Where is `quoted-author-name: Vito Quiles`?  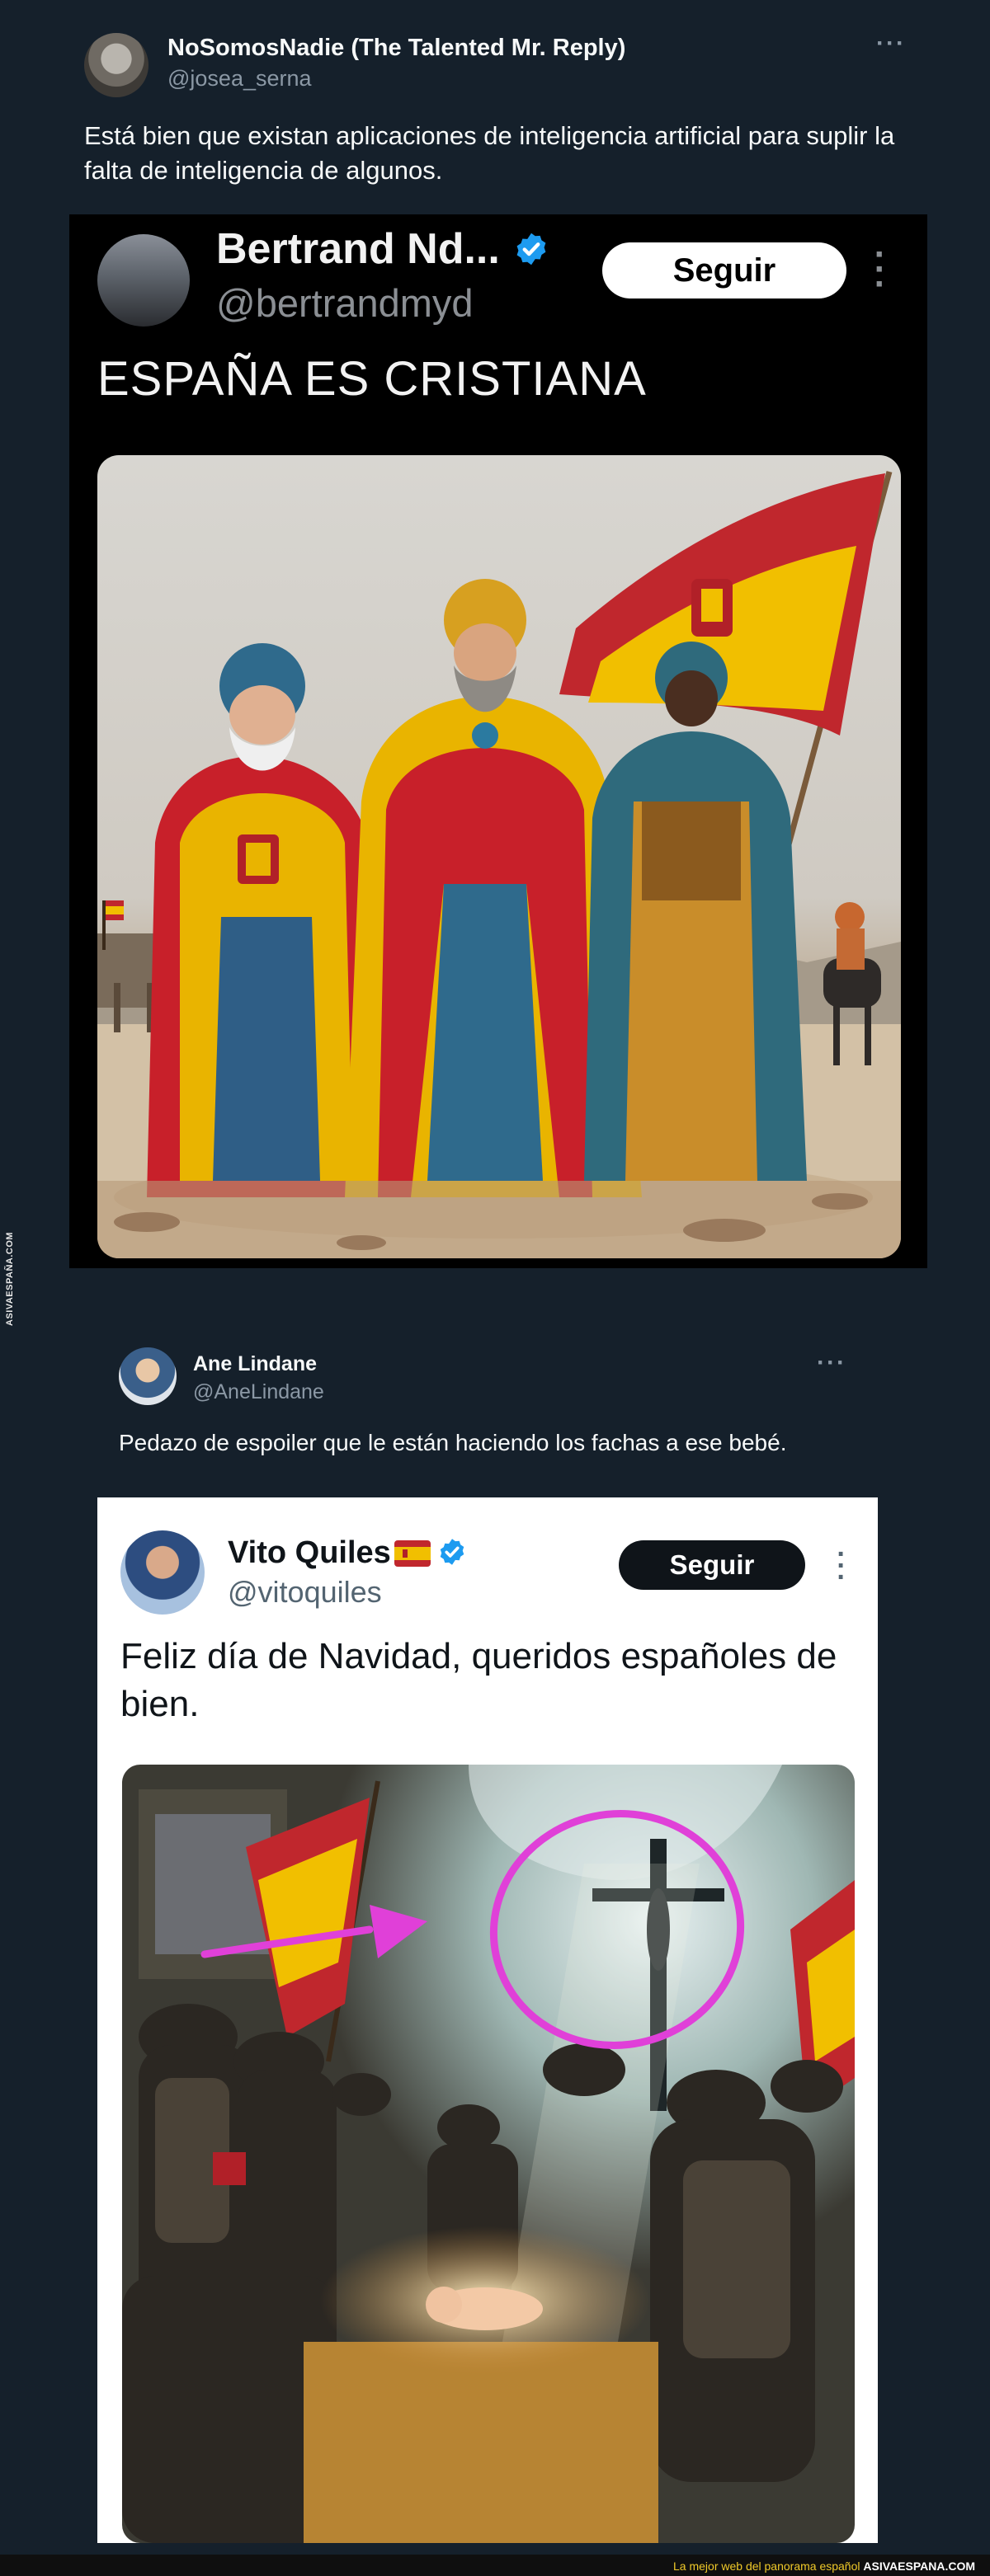 quoted-author-name: Vito Quiles is located at coordinates (309, 1552).